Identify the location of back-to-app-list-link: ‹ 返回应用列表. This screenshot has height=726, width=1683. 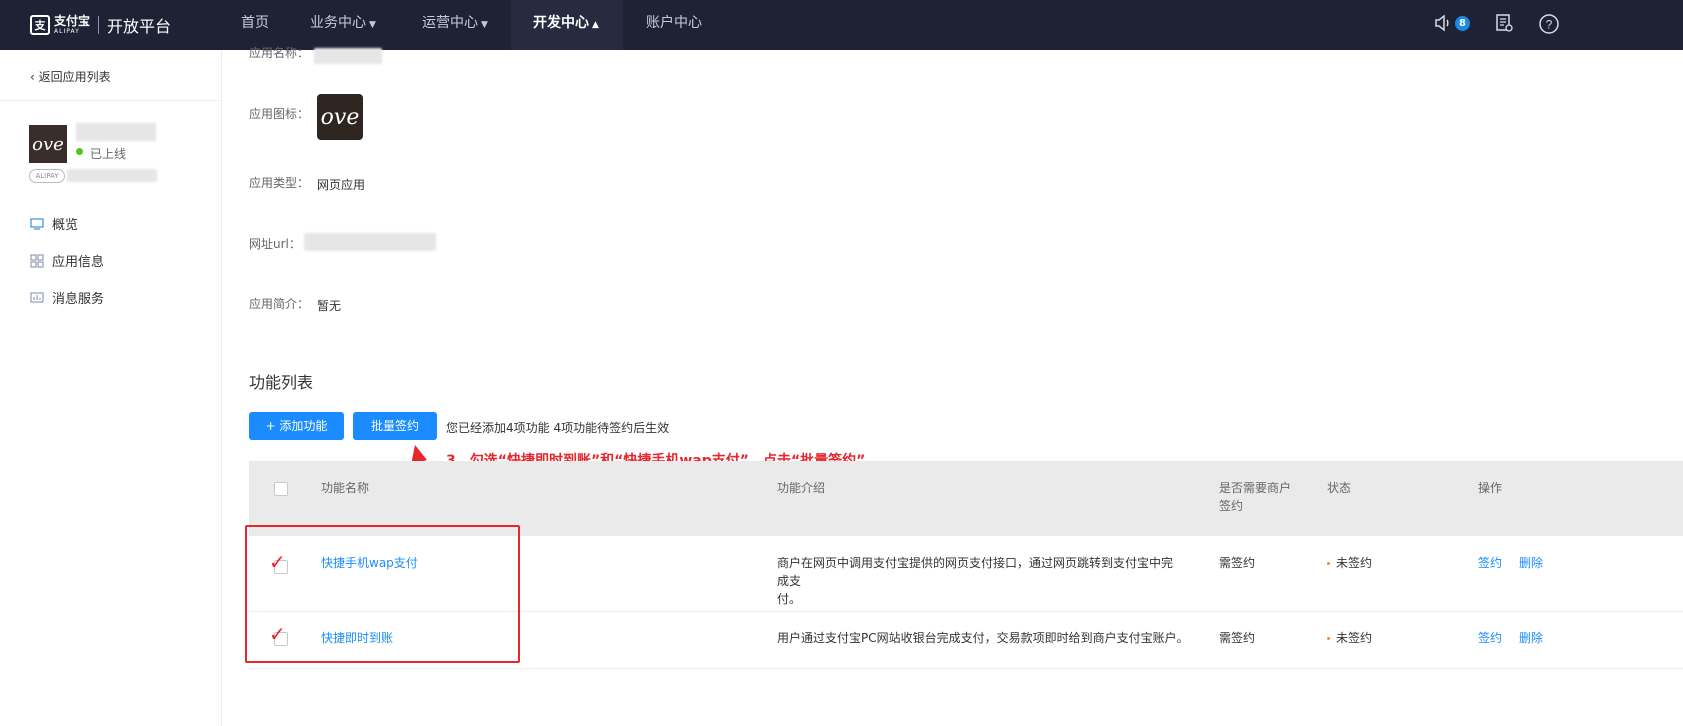
(70, 76).